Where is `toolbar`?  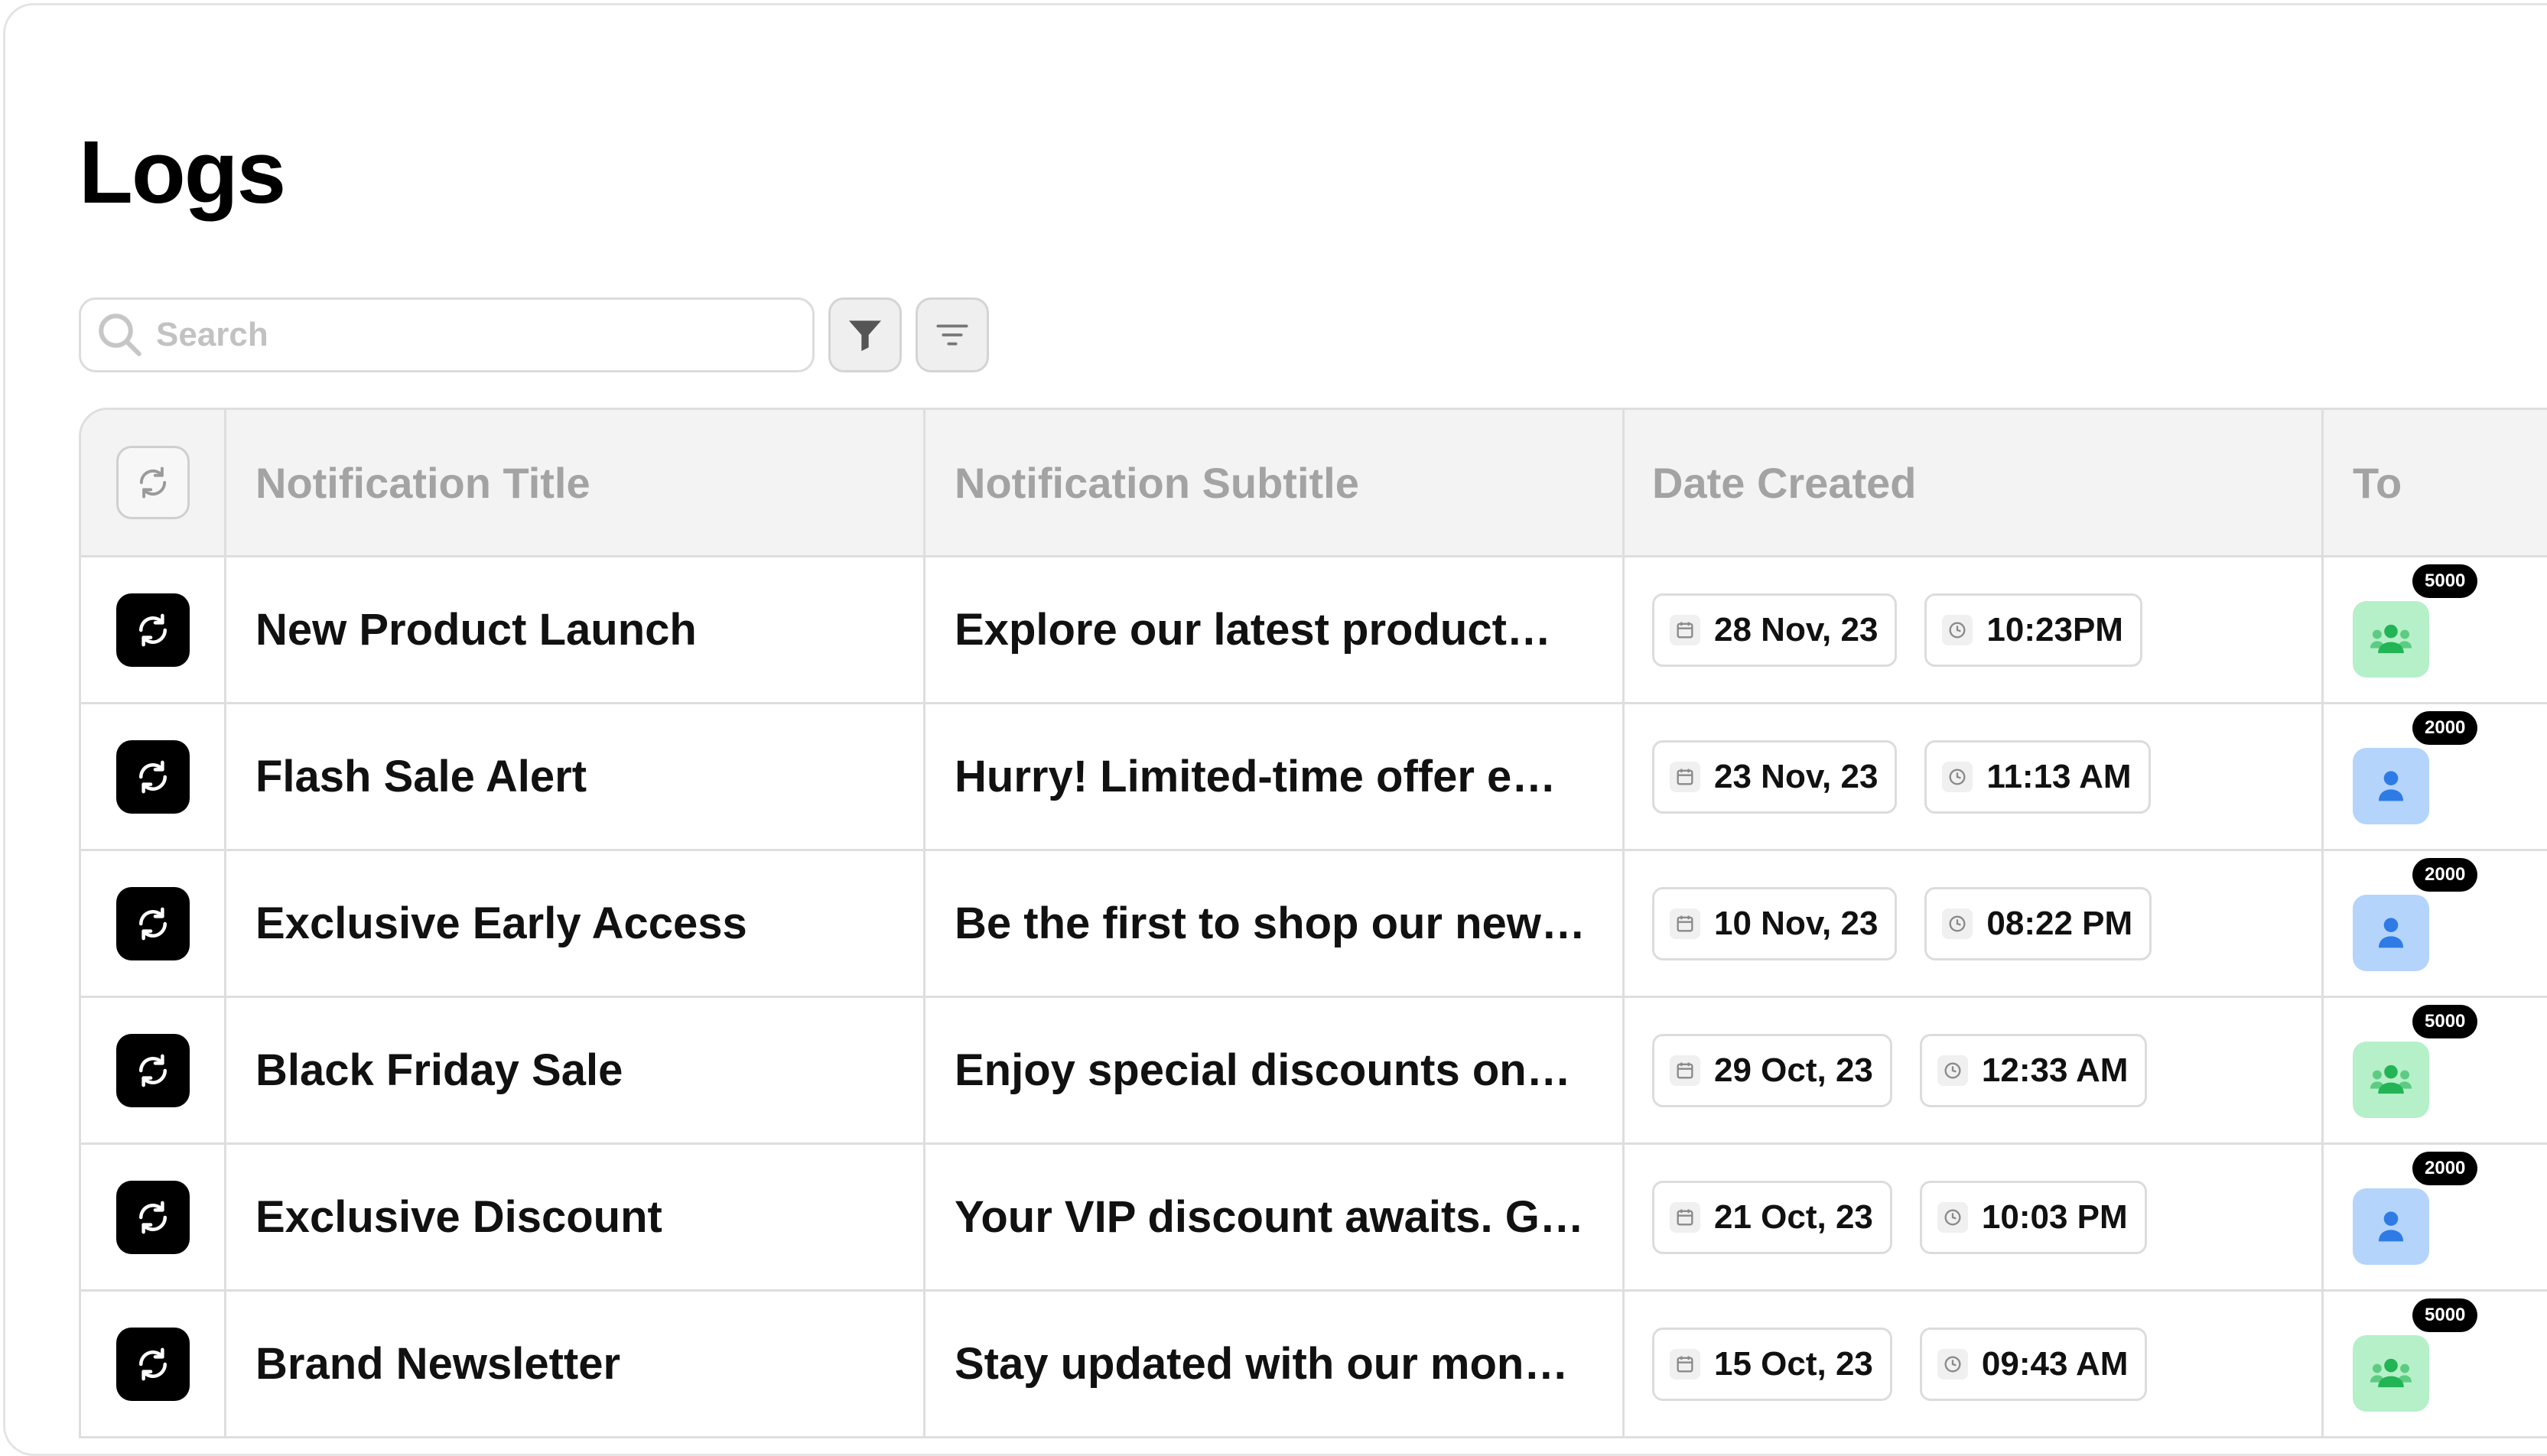 toolbar is located at coordinates (534, 334).